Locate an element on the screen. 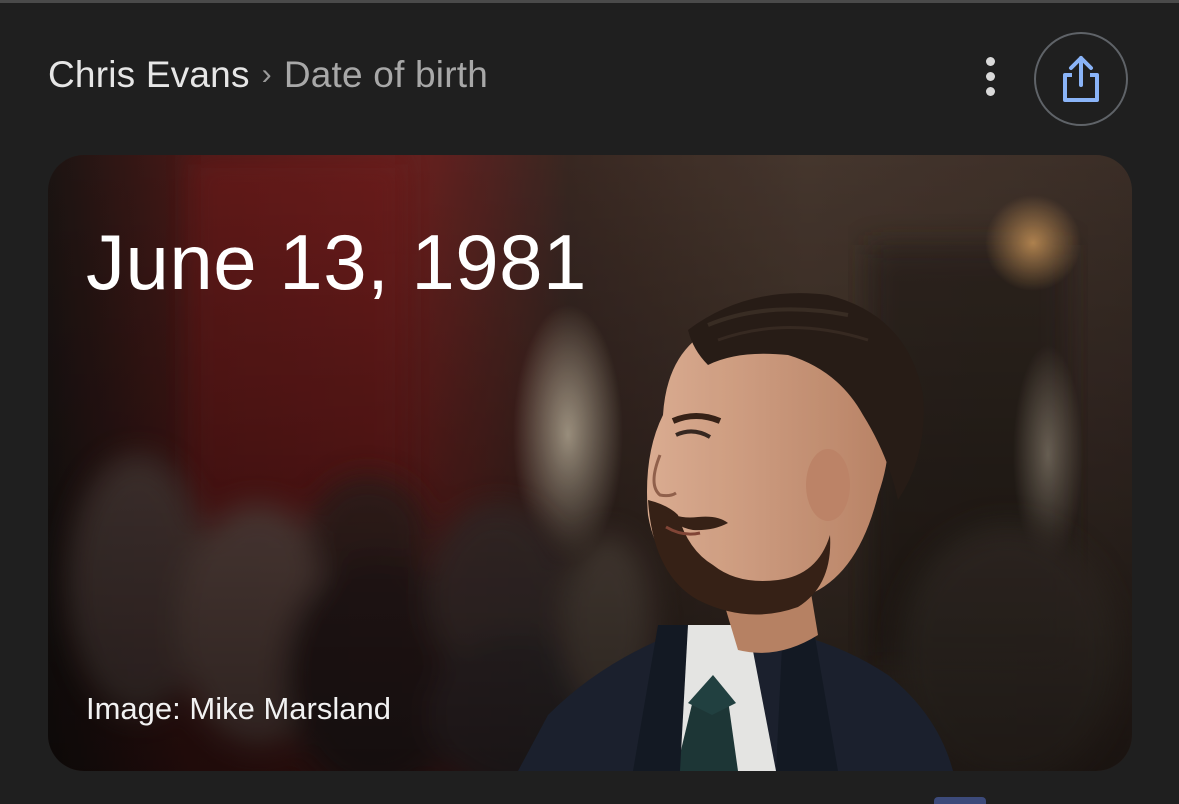 This screenshot has width=1179, height=804. birth-date-text: June 13, 1981 is located at coordinates (336, 262).